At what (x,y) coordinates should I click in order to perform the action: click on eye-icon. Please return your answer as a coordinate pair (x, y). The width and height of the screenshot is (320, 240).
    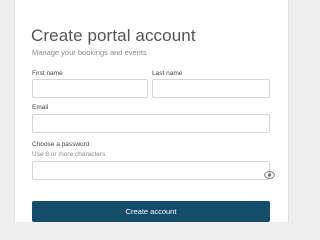
    Looking at the image, I should click on (269, 173).